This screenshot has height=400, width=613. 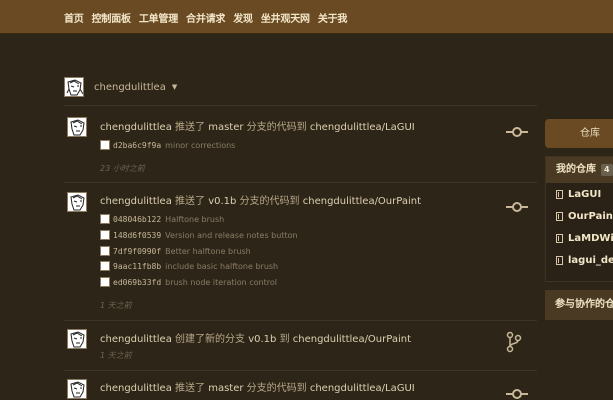 I want to click on nav-about: 关于我, so click(x=333, y=17).